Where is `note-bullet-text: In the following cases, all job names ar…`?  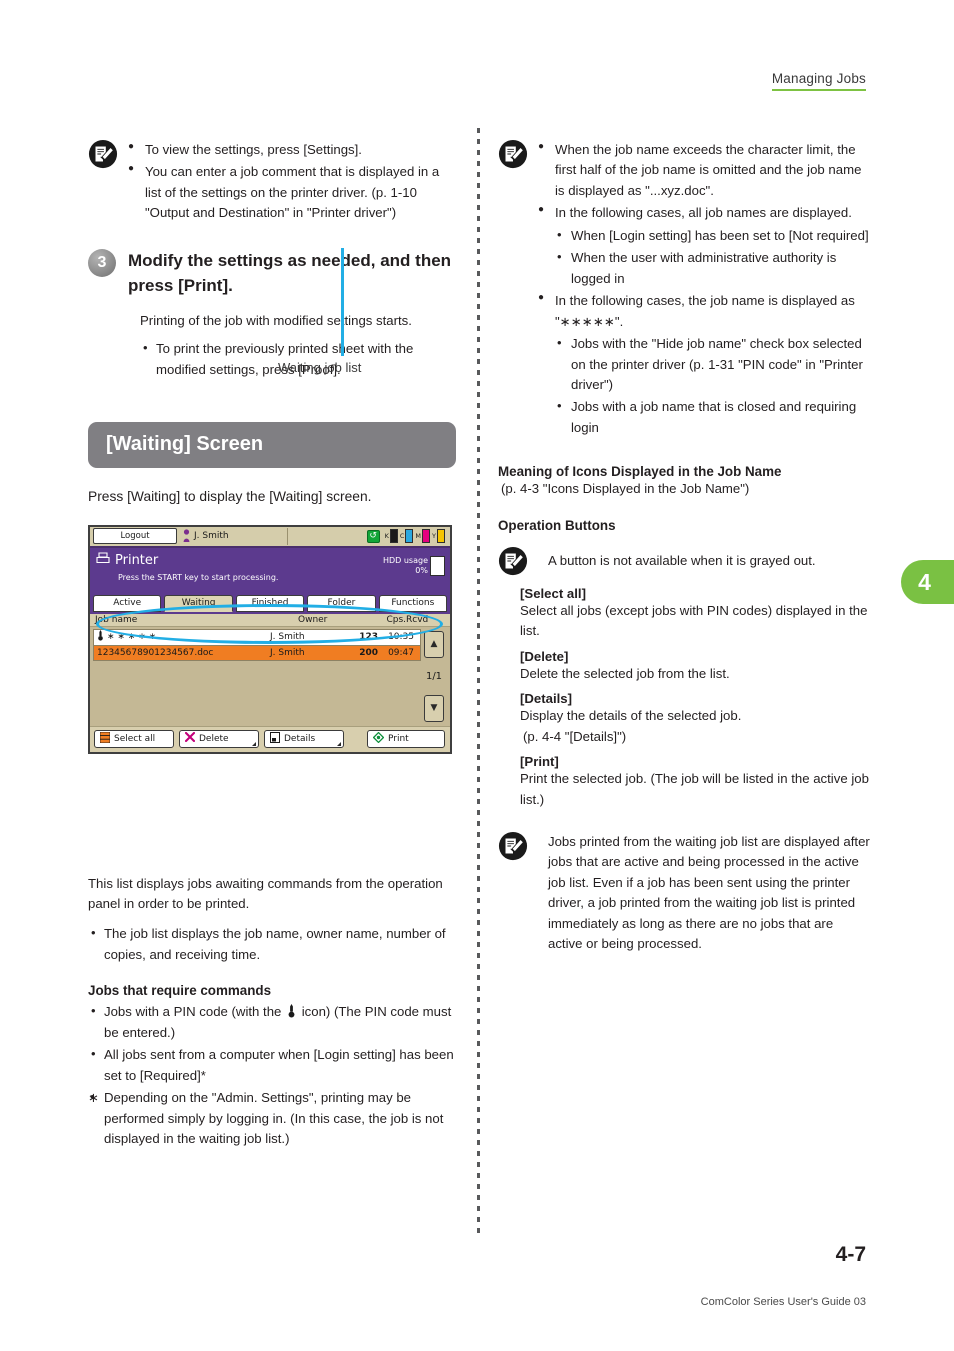
note-bullet-text: In the following cases, all job names ar… is located at coordinates (703, 213).